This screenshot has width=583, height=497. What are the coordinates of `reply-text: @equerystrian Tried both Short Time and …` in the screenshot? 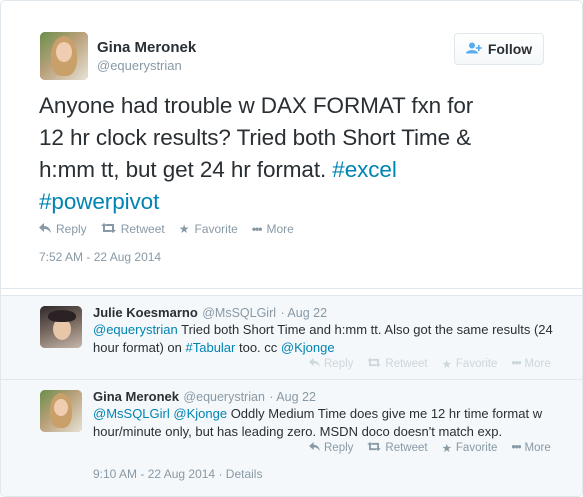 It's located at (323, 338).